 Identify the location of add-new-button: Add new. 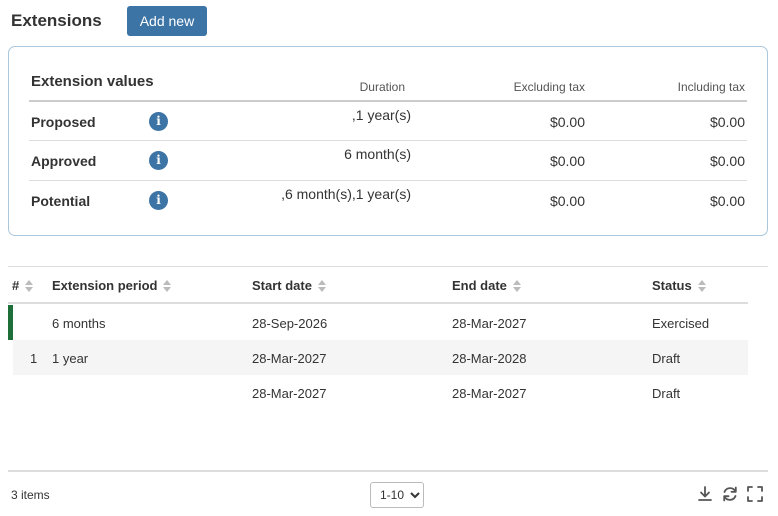
(167, 21).